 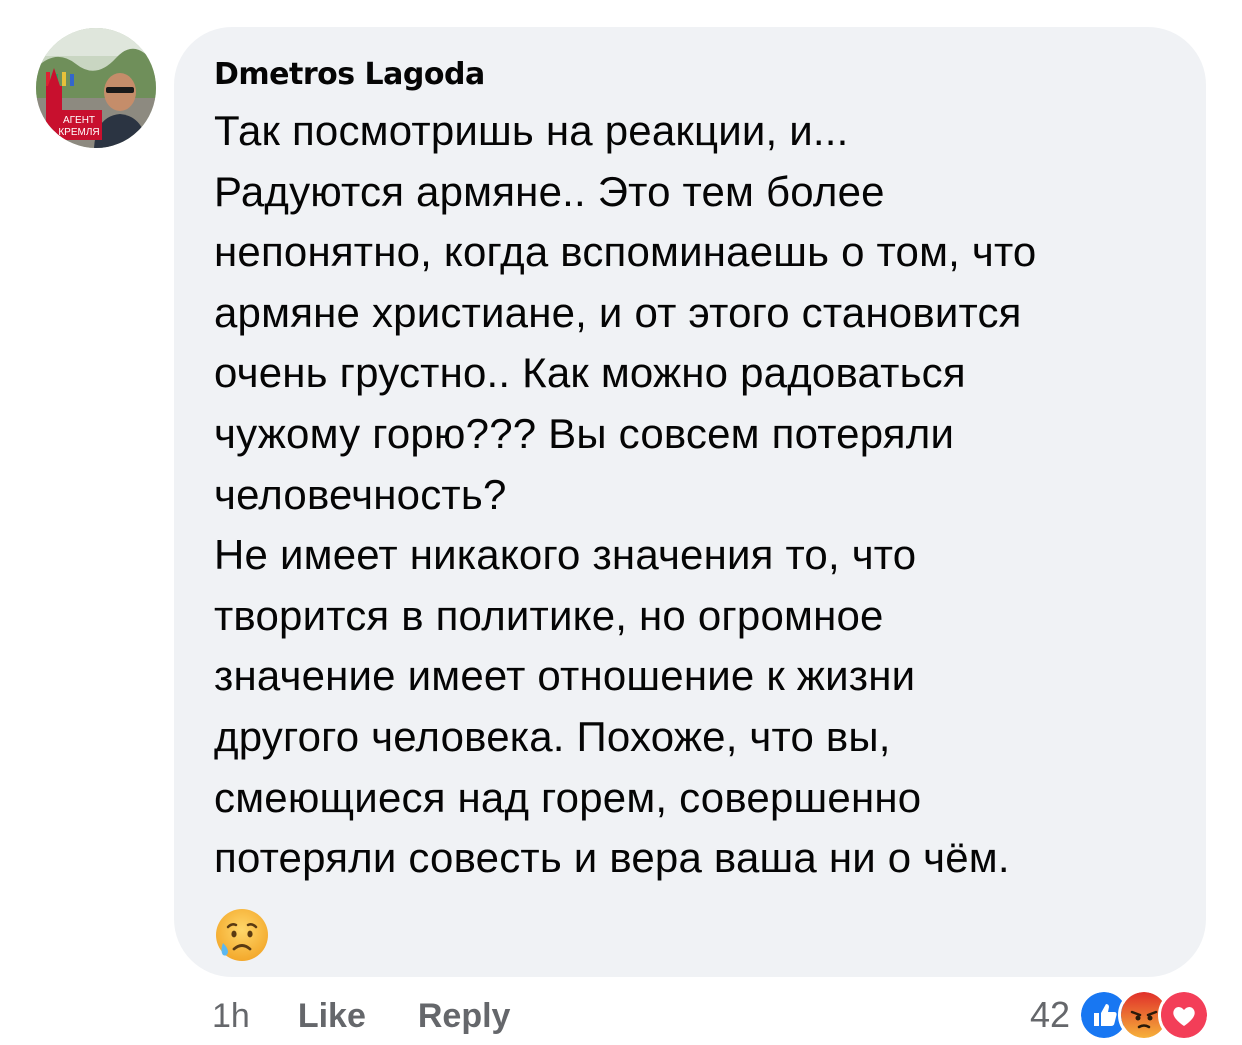 What do you see at coordinates (549, 615) in the screenshot?
I see `comment-line: творится в политике, но огромное` at bounding box center [549, 615].